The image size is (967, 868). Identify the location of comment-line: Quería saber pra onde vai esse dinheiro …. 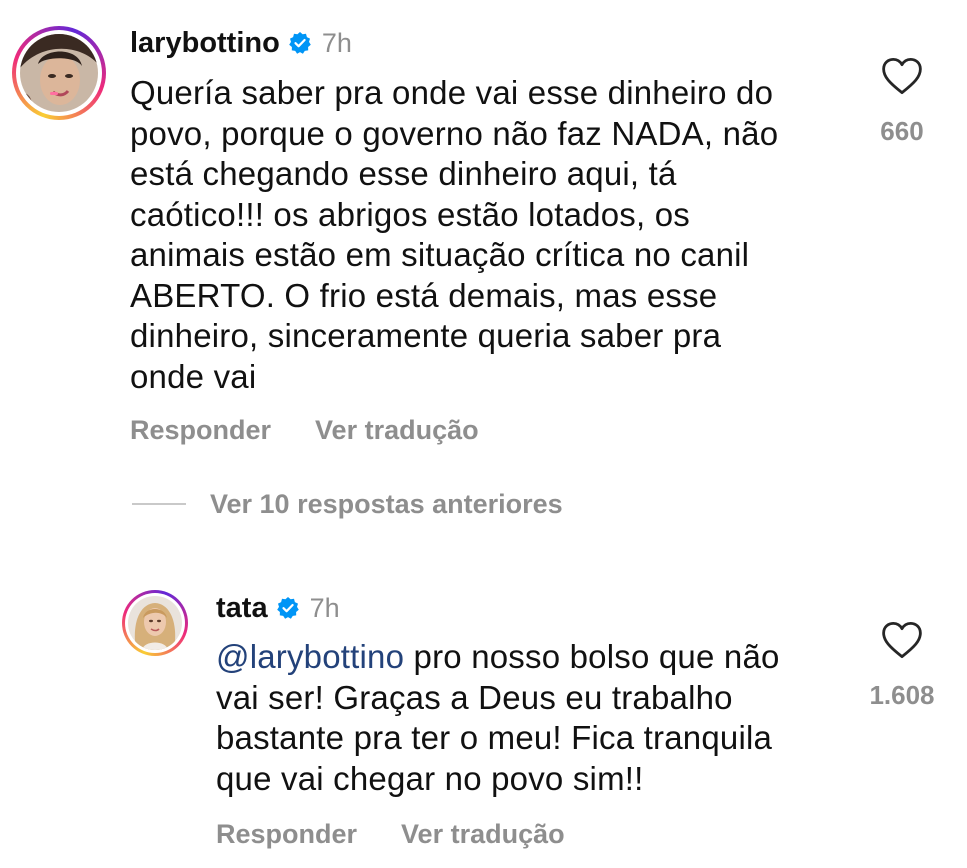
(452, 92).